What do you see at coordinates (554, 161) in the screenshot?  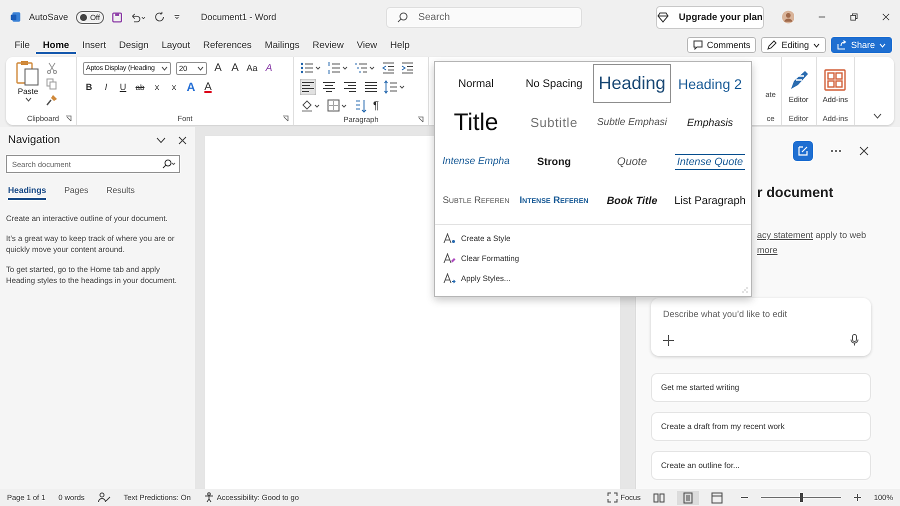 I see `style-option: Strong` at bounding box center [554, 161].